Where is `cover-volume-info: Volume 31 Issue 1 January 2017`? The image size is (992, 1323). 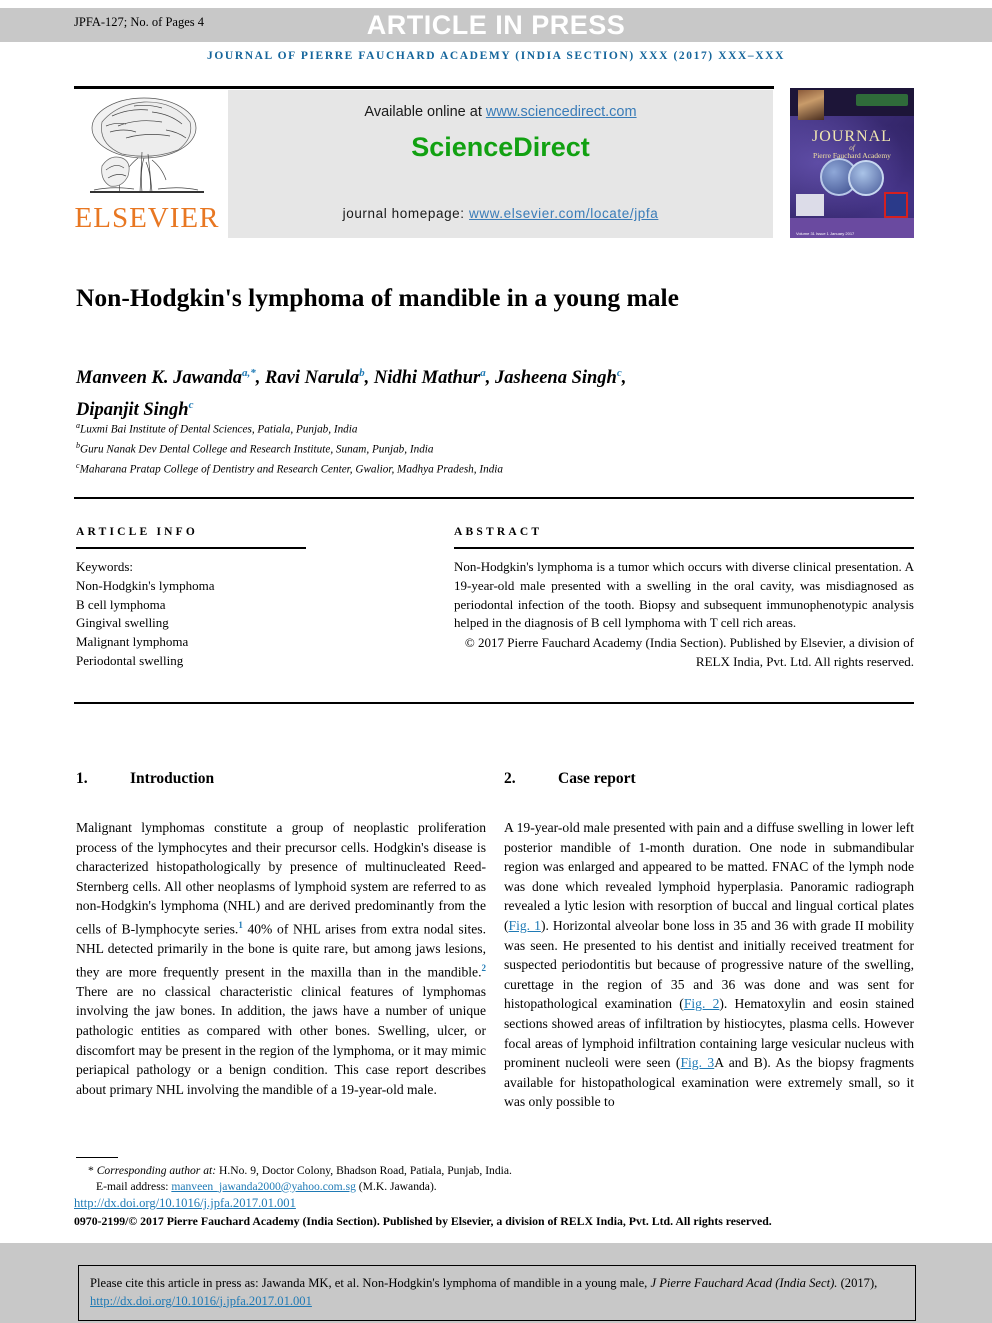
cover-volume-info: Volume 31 Issue 1 January 2017 is located at coordinates (825, 233).